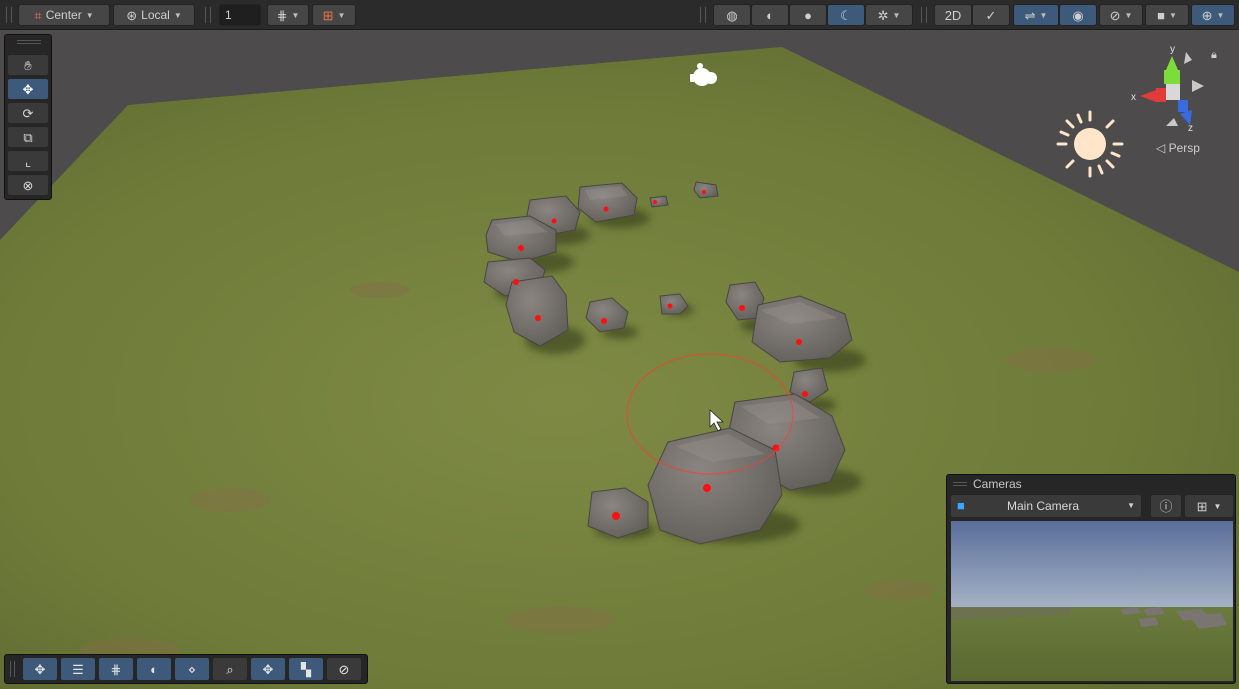 This screenshot has height=689, width=1239. I want to click on eye-slash-icon: ⊘, so click(1115, 15).